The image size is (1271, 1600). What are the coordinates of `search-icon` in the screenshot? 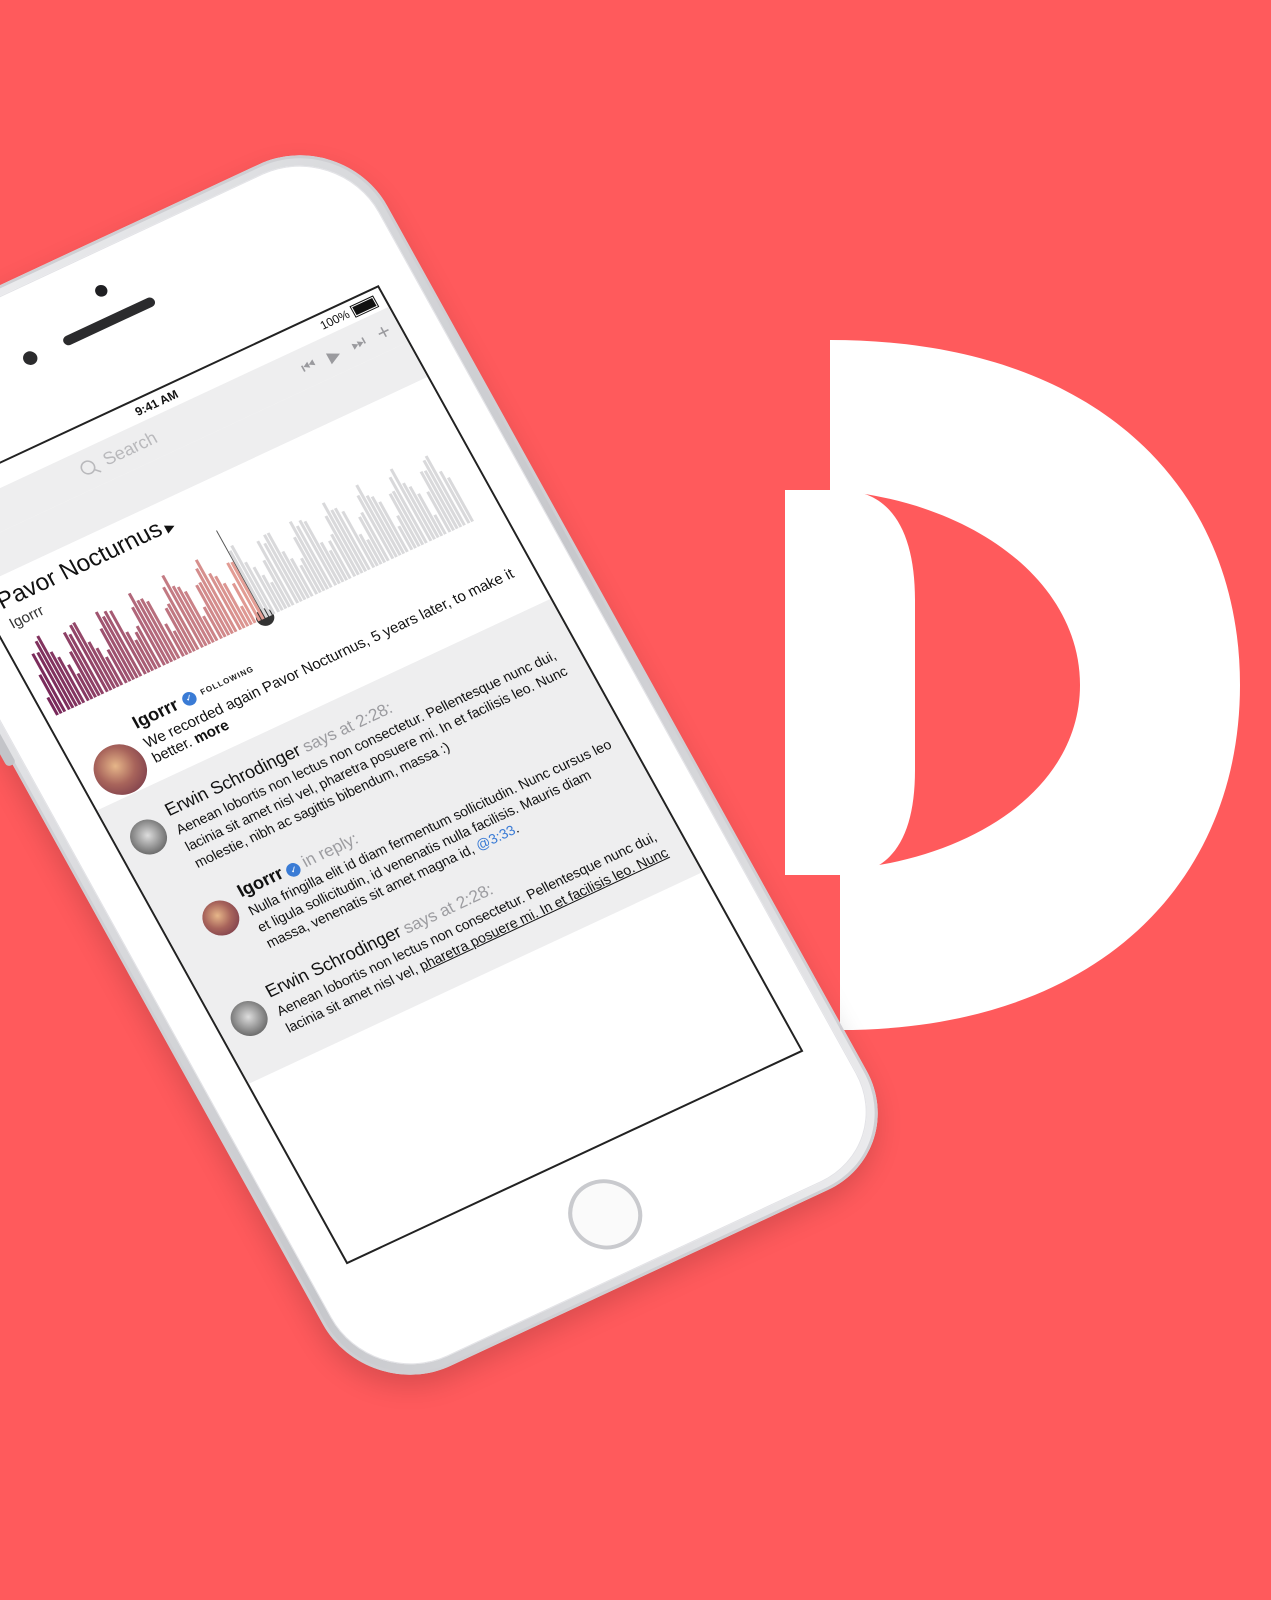 It's located at (91, 467).